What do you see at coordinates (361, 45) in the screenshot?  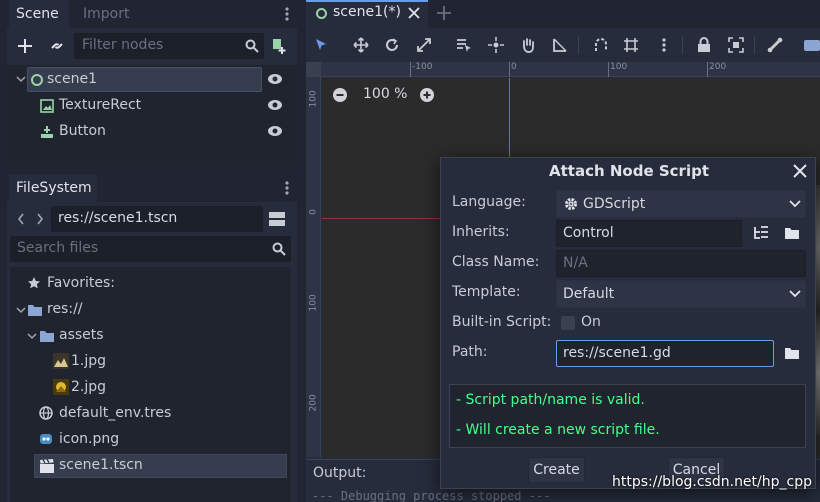 I see `move-mode-icon` at bounding box center [361, 45].